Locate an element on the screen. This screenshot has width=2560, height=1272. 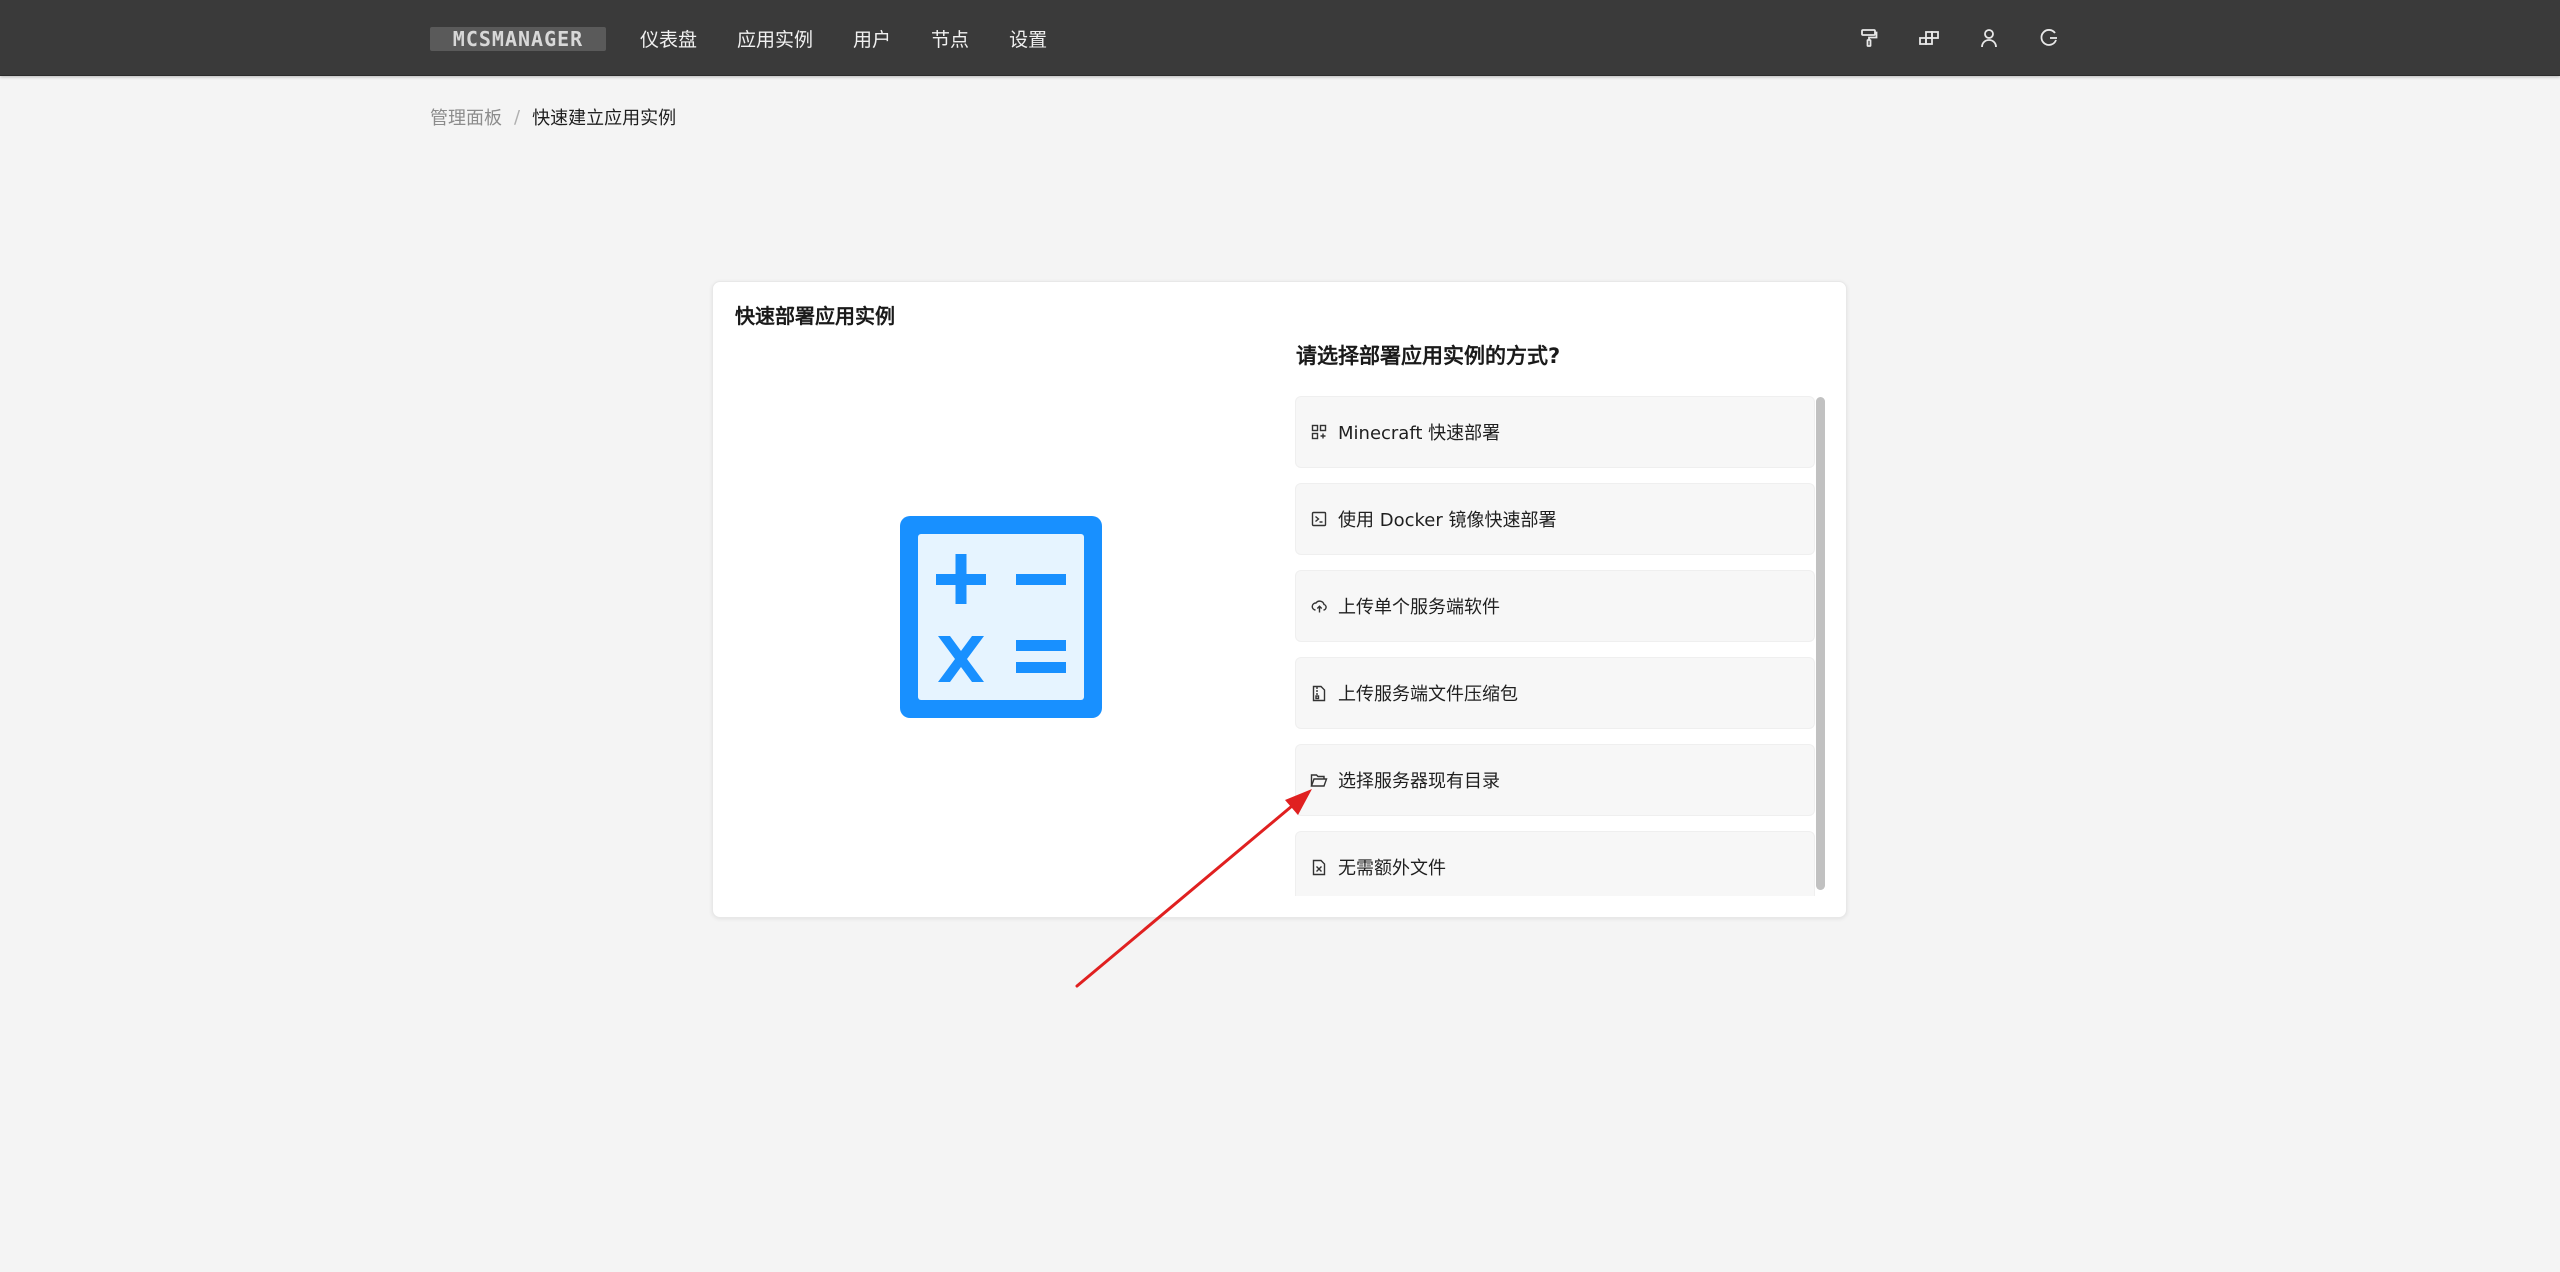
nav-dashboard: 仪表盘 is located at coordinates (678, 38).